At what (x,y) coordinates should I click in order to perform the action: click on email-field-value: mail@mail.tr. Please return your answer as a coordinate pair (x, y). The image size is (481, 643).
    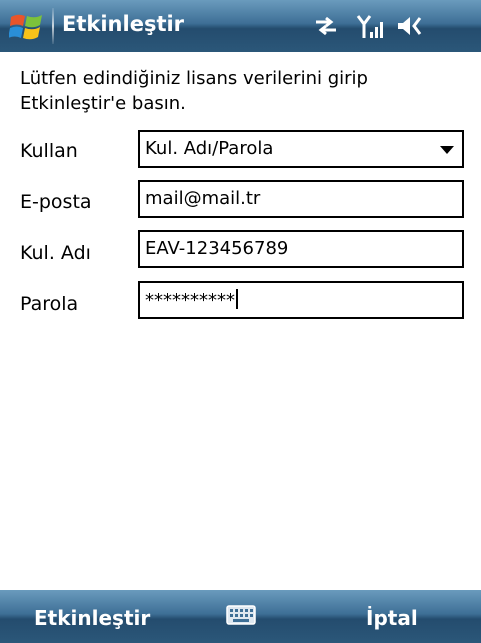
    Looking at the image, I should click on (203, 198).